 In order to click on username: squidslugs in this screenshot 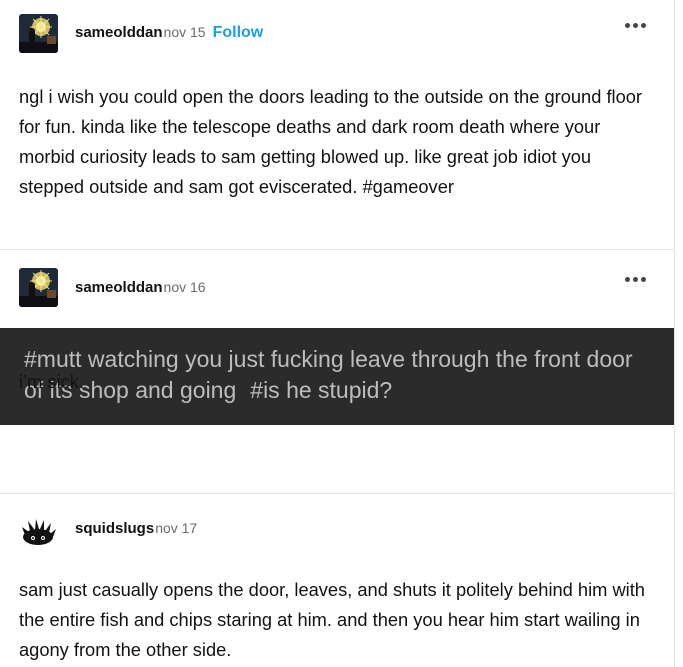, I will do `click(114, 528)`.